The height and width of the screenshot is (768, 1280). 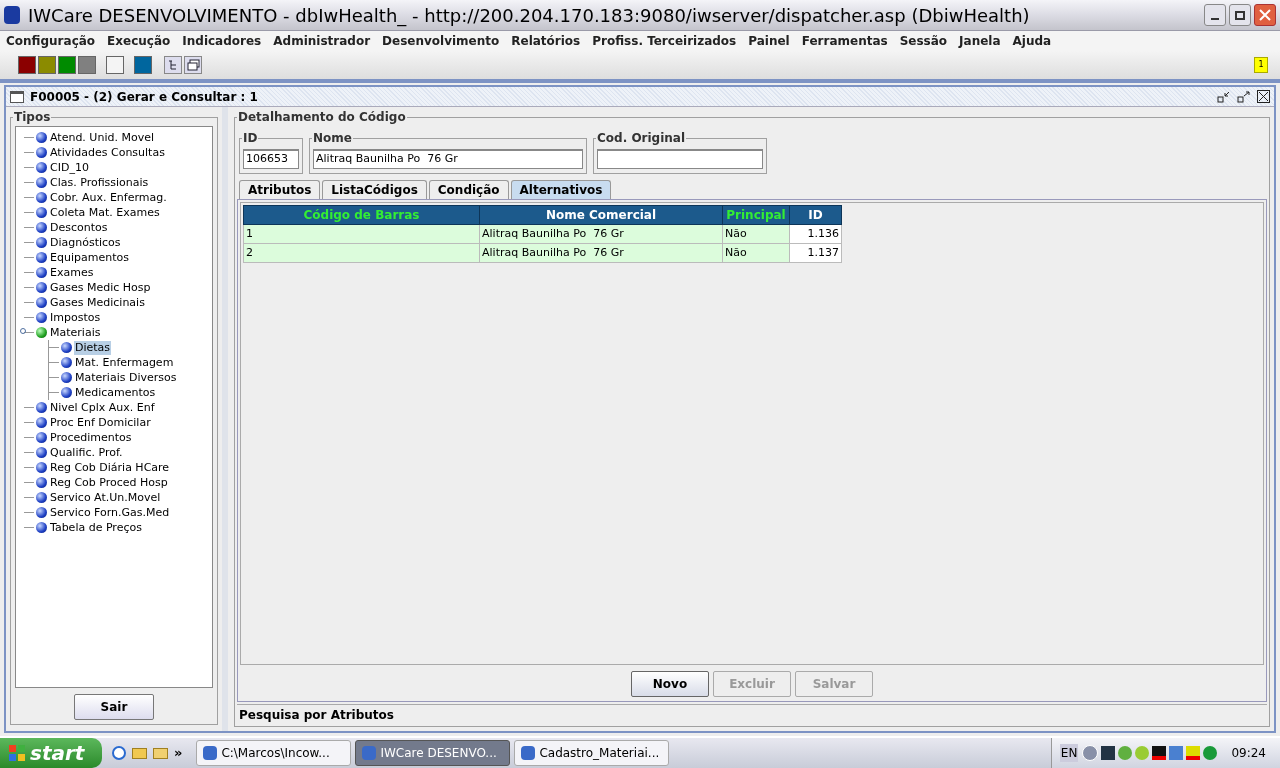 What do you see at coordinates (96, 527) in the screenshot?
I see `tree-item: Tabela de Preços` at bounding box center [96, 527].